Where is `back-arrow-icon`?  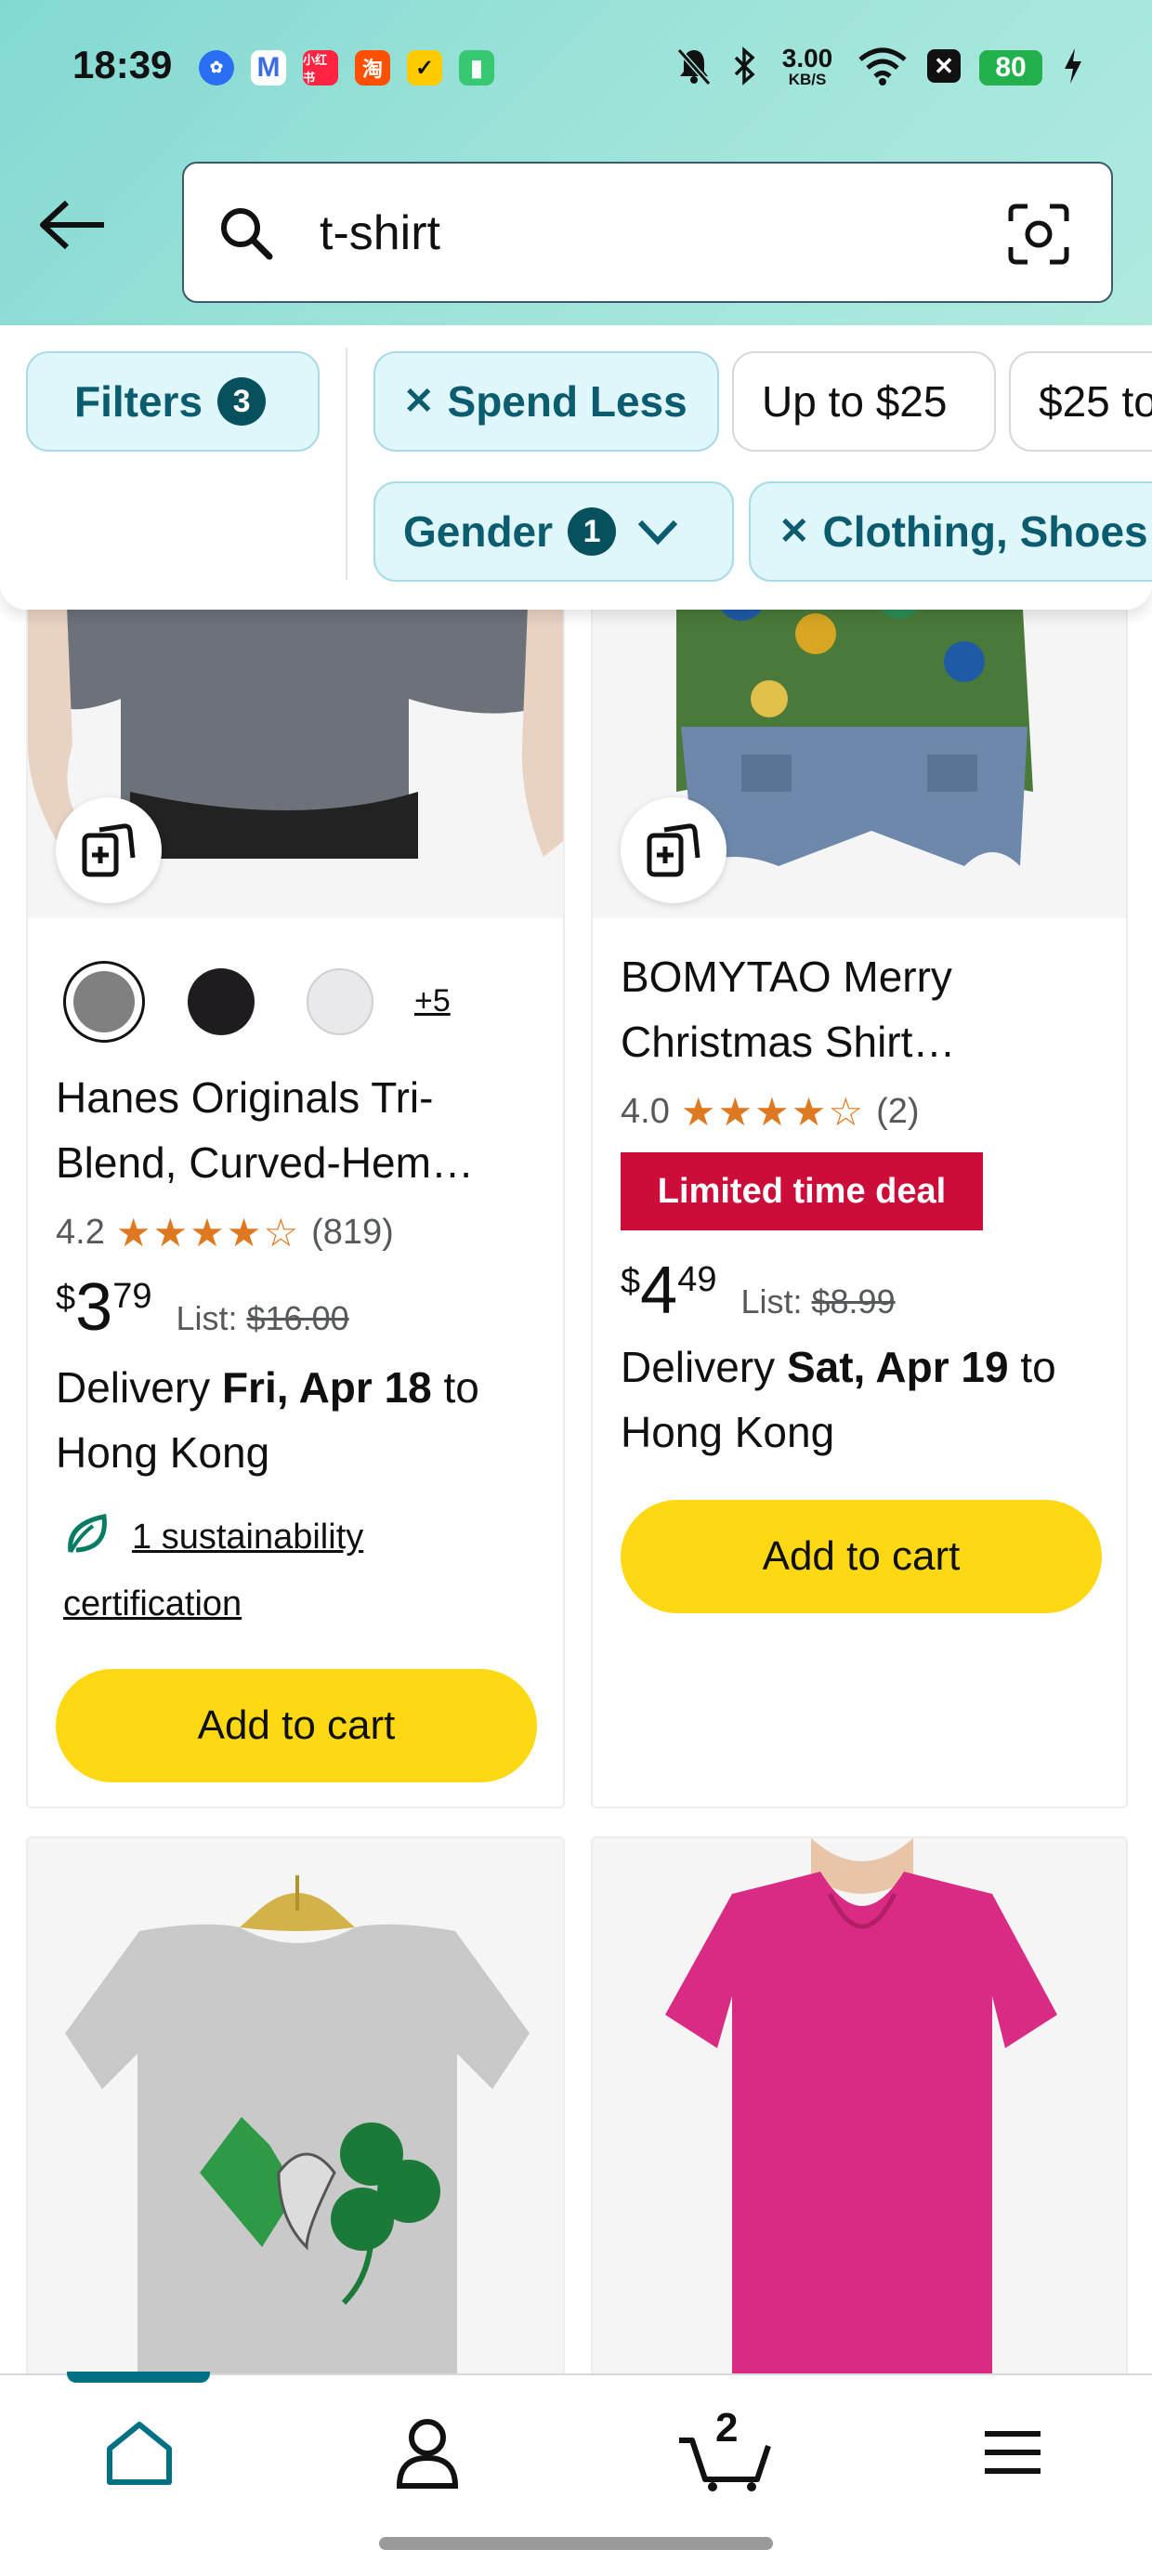
back-arrow-icon is located at coordinates (72, 225).